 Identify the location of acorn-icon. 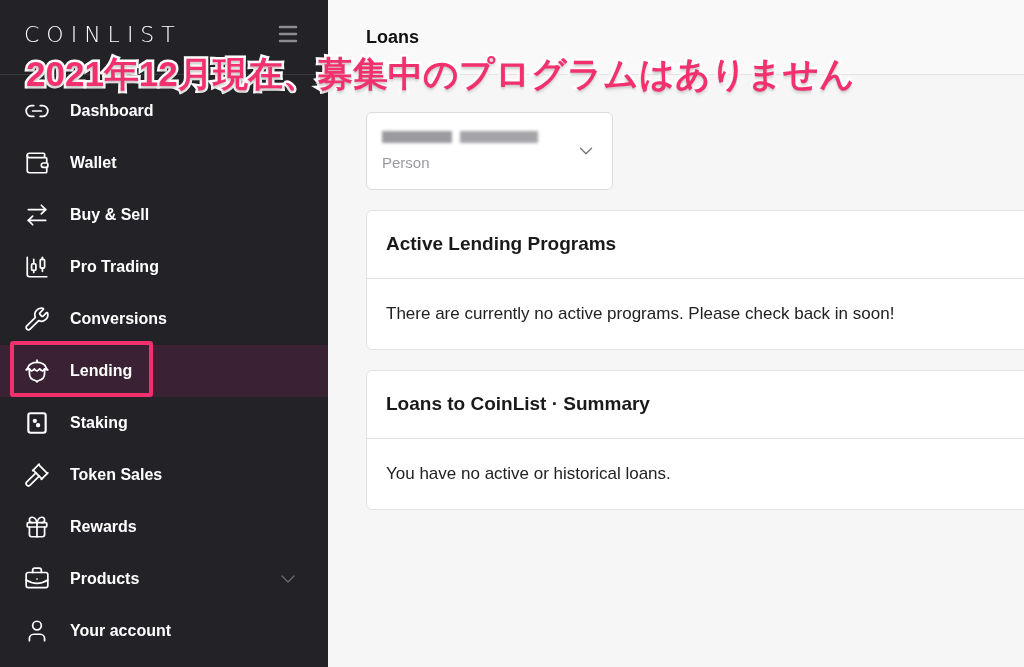
(37, 371).